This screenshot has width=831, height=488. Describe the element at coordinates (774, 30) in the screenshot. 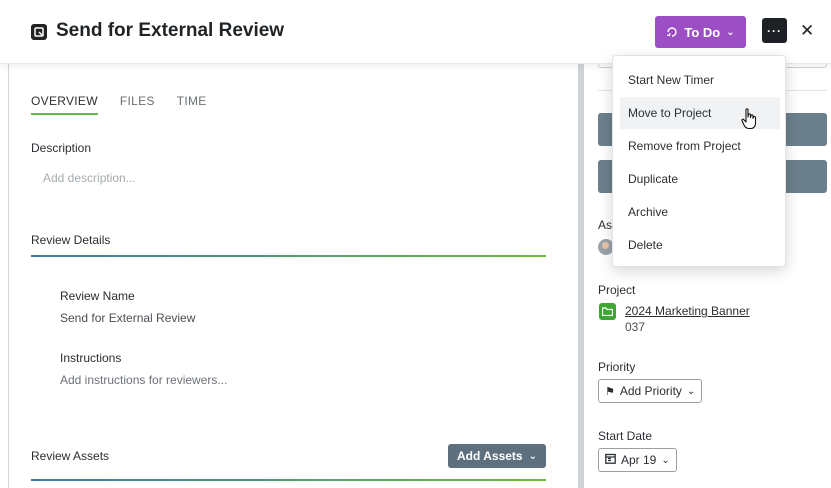

I see `more-options-button: ···` at that location.